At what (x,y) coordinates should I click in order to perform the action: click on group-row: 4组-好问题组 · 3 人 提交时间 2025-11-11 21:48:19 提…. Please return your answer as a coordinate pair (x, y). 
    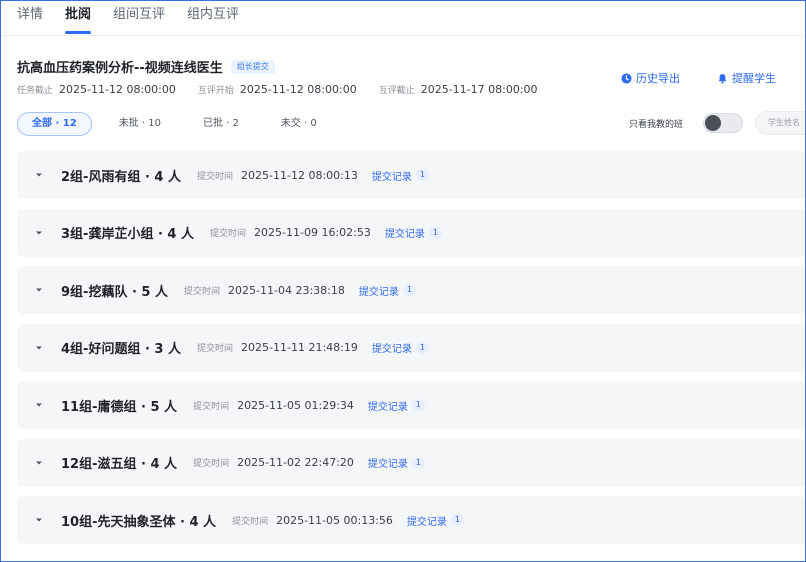
    Looking at the image, I should click on (411, 347).